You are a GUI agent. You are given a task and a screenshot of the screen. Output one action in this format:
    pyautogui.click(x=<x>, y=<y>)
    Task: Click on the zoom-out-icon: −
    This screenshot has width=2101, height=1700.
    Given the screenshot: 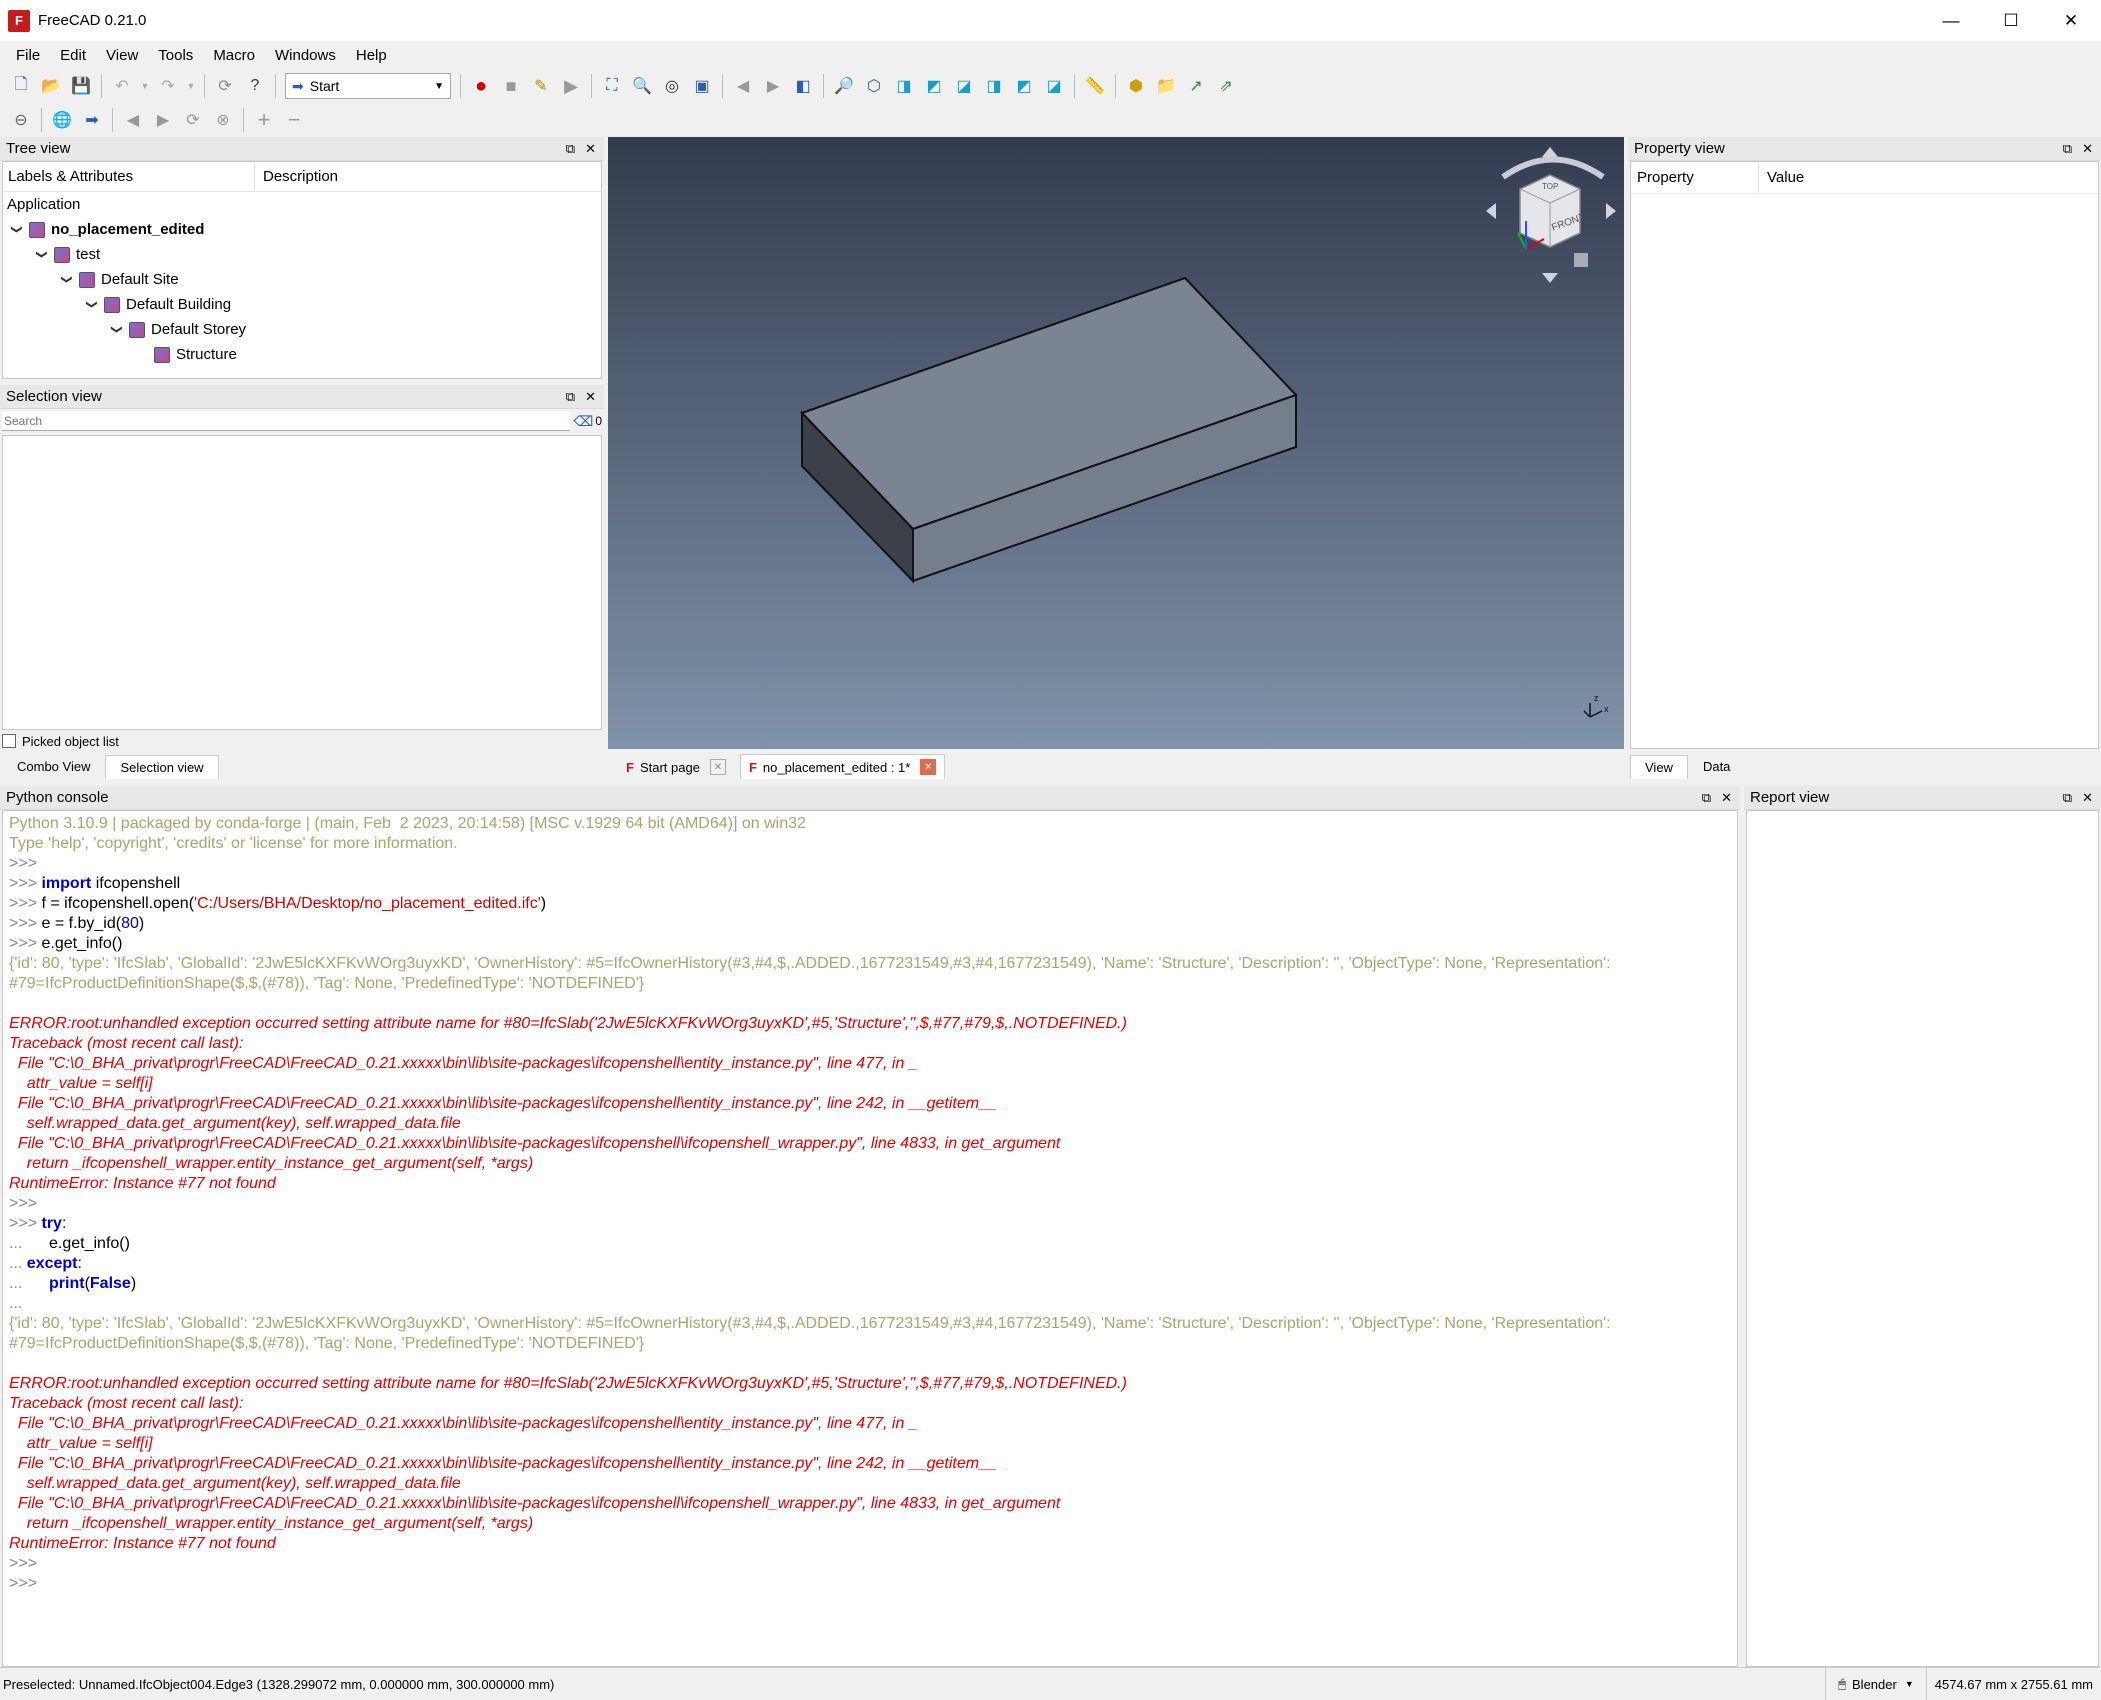 What is the action you would take?
    pyautogui.click(x=294, y=120)
    